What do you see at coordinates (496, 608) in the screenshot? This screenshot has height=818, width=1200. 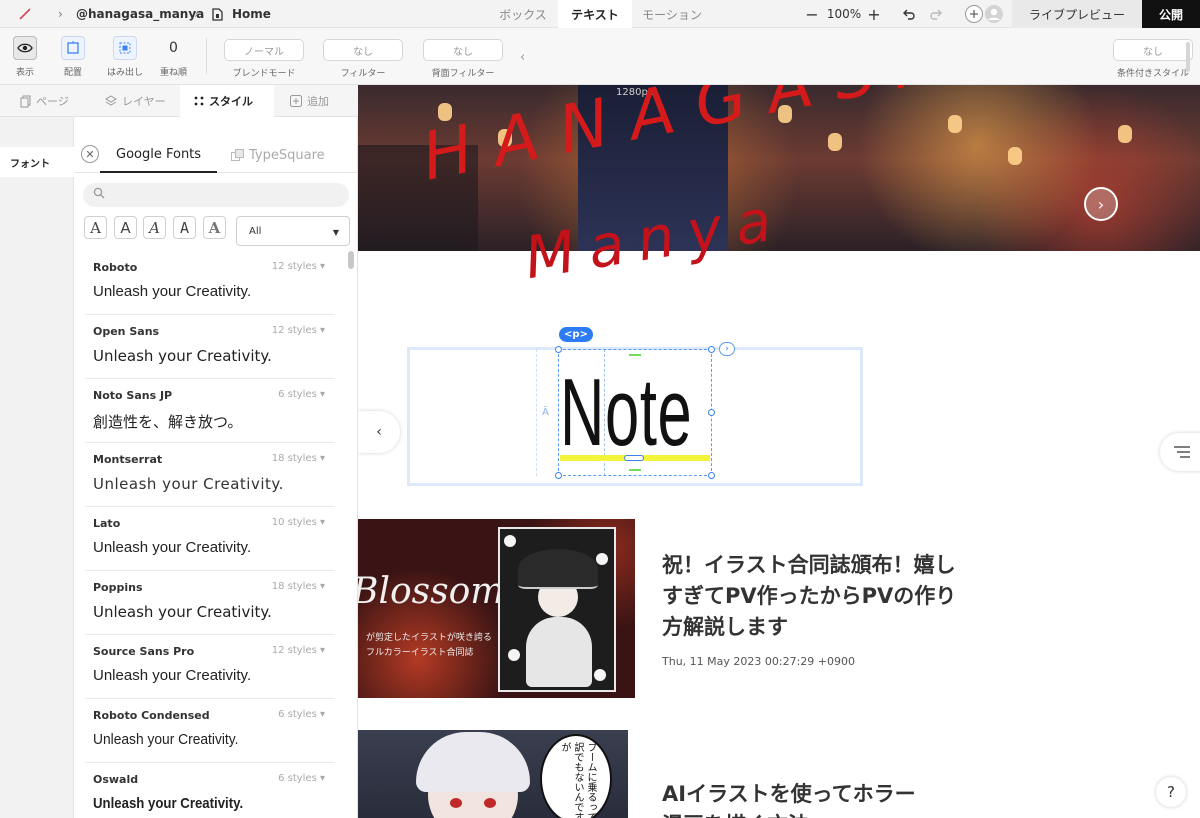 I see `article-thumbnail: Blossom が剪定したイラストが咲き誇る フルカラーイラスト合同誌` at bounding box center [496, 608].